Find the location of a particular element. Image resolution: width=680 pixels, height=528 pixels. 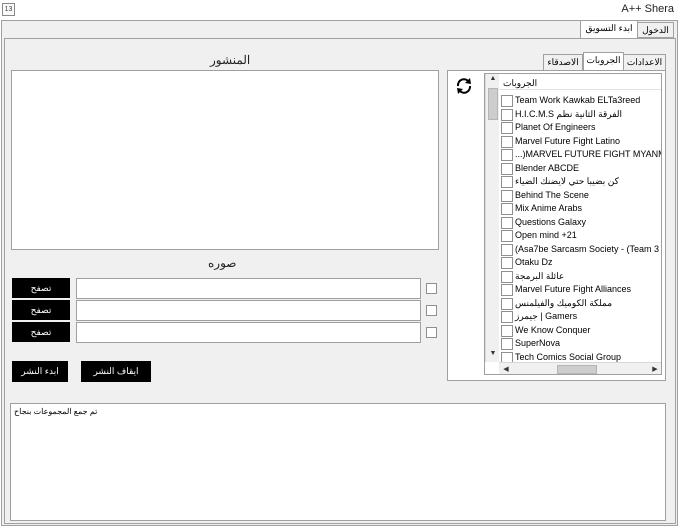

list-item: مملكة الكوميك والفيلمنس is located at coordinates (579, 303).